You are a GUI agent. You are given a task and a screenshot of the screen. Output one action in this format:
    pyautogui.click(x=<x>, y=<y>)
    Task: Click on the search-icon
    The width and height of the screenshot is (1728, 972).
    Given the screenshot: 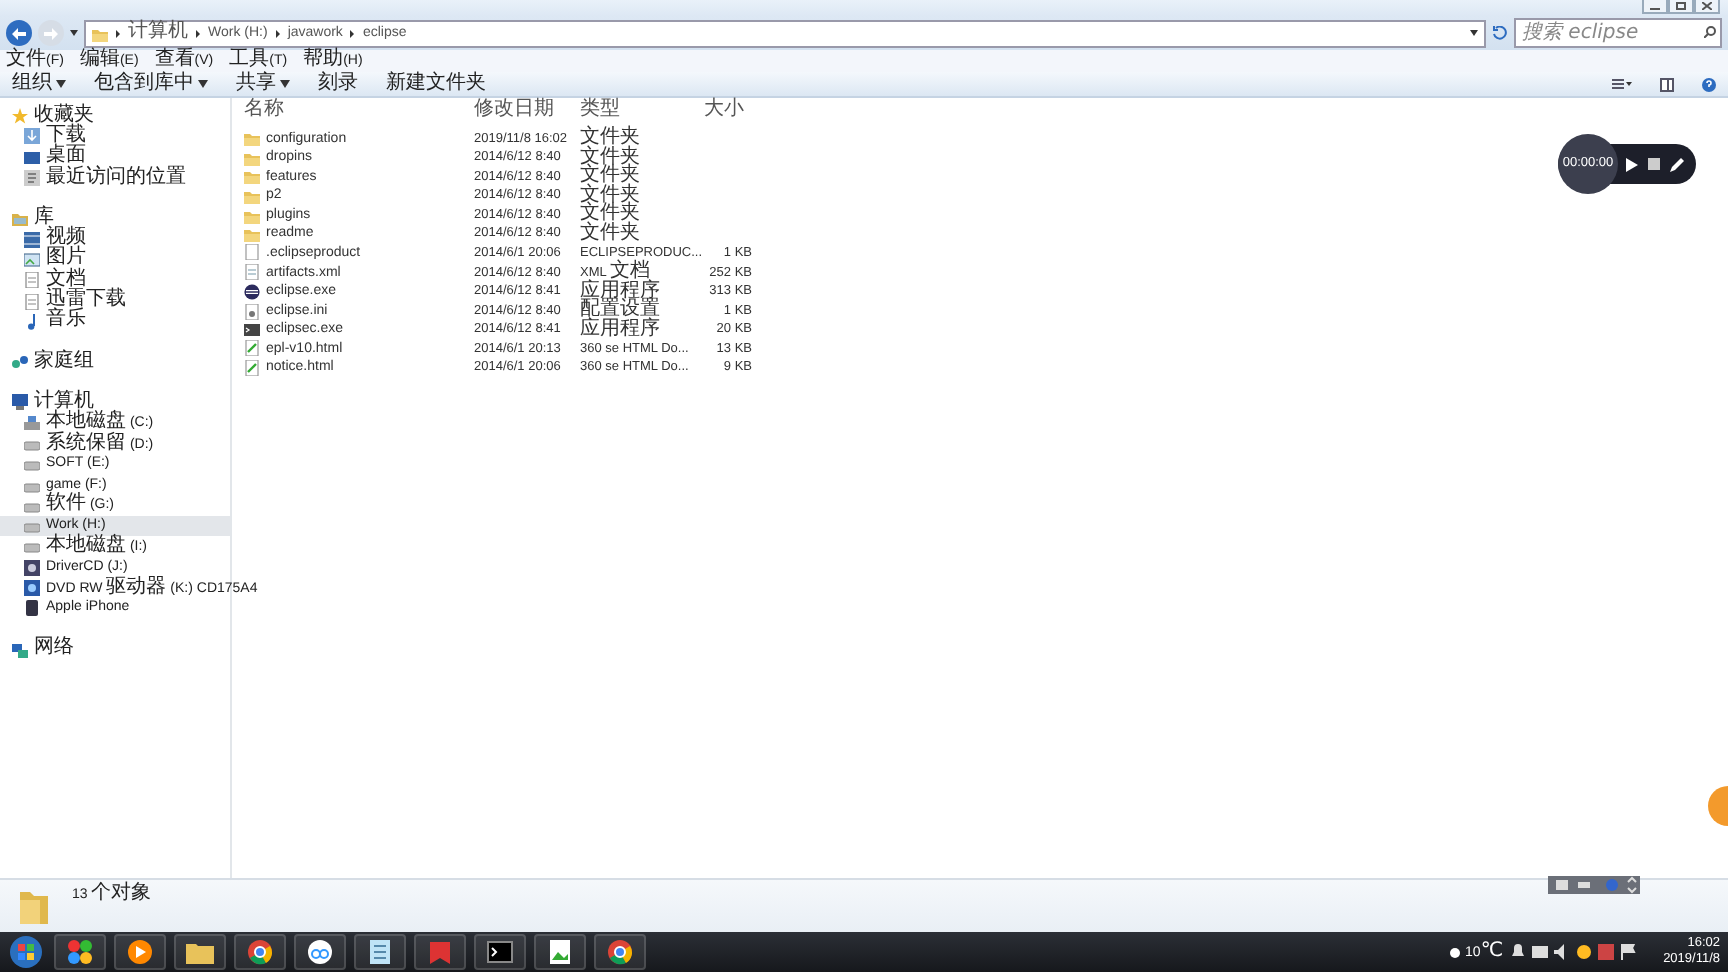 What is the action you would take?
    pyautogui.click(x=1710, y=32)
    